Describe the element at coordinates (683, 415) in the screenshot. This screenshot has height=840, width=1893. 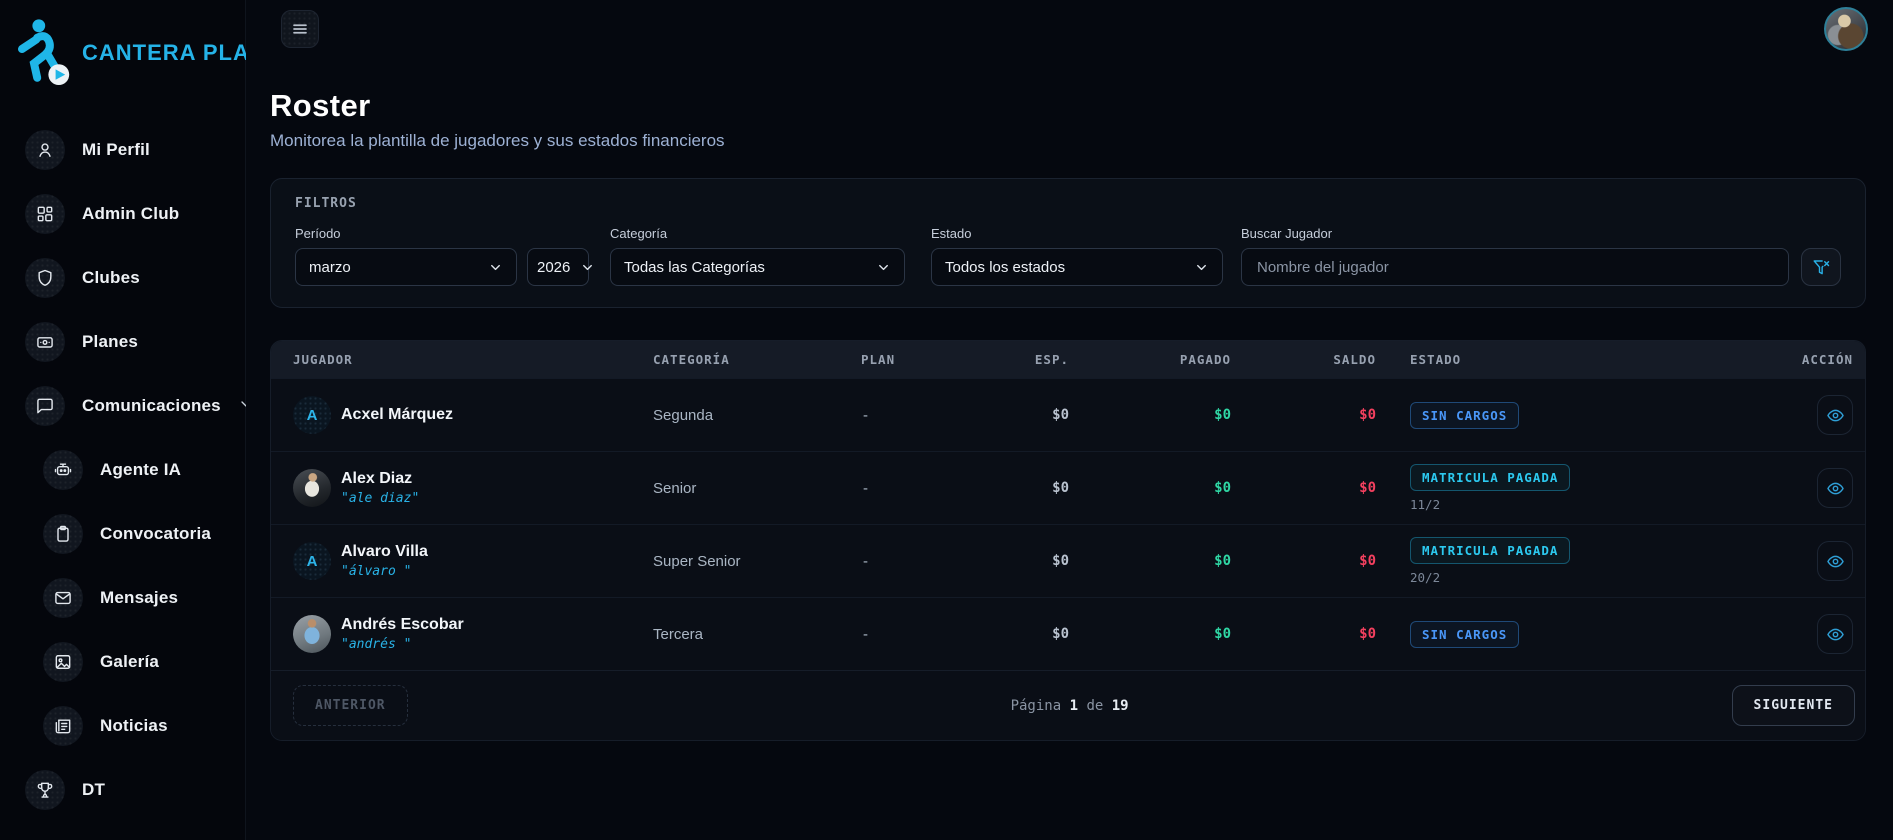
I see `player-category: Segunda` at that location.